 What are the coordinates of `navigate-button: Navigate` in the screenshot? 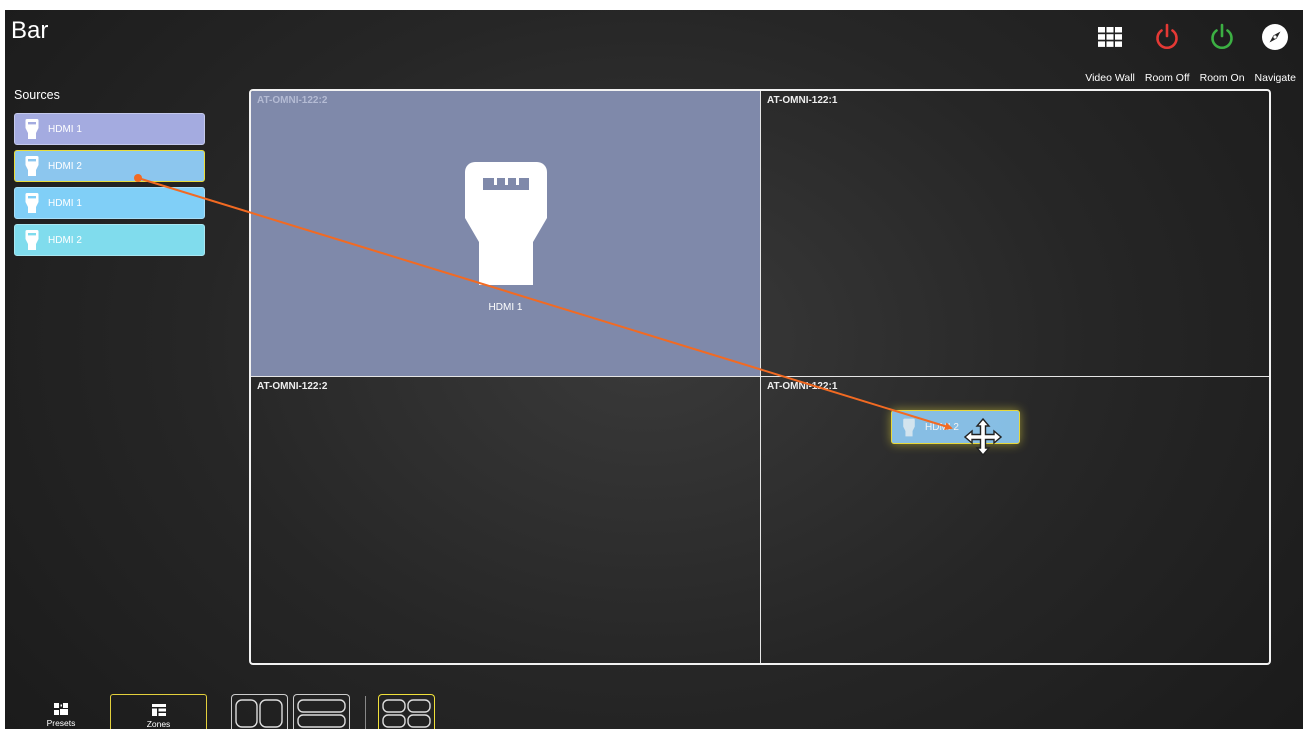 It's located at (1275, 54).